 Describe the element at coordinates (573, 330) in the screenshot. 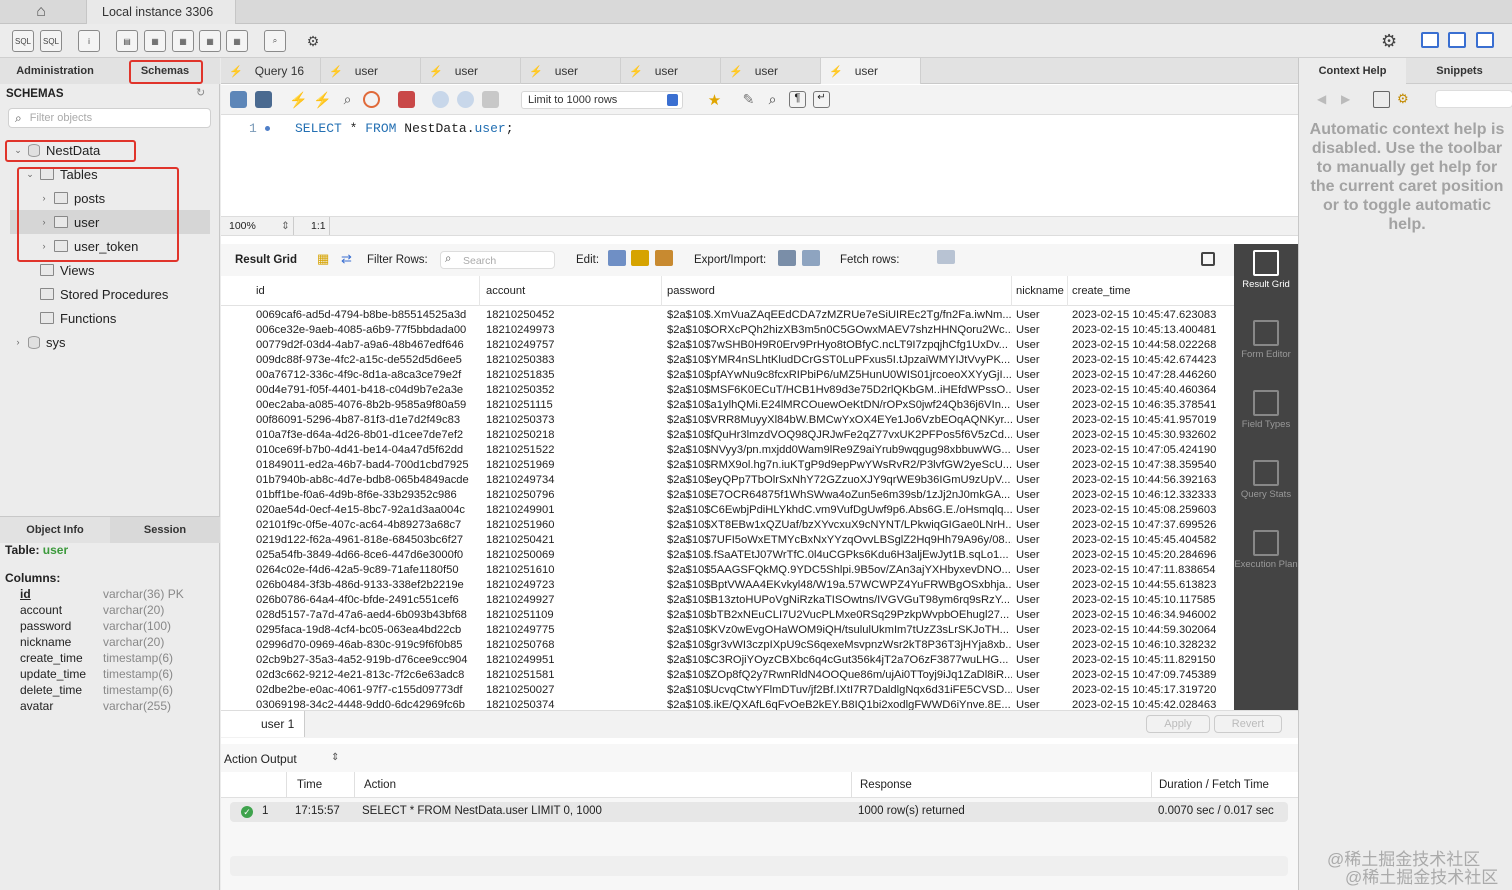

I see `grid-cell: 18210249973` at that location.